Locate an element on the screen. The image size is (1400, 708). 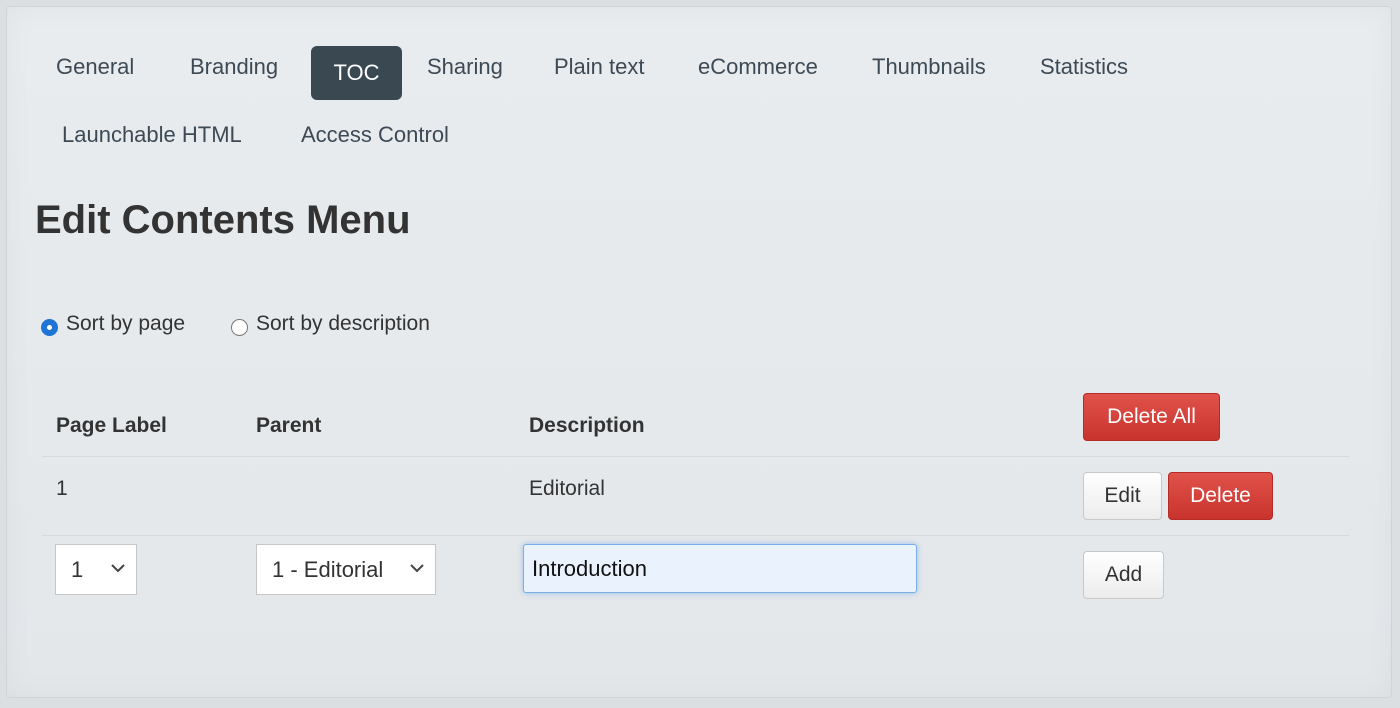
page-select: 1 is located at coordinates (96, 569).